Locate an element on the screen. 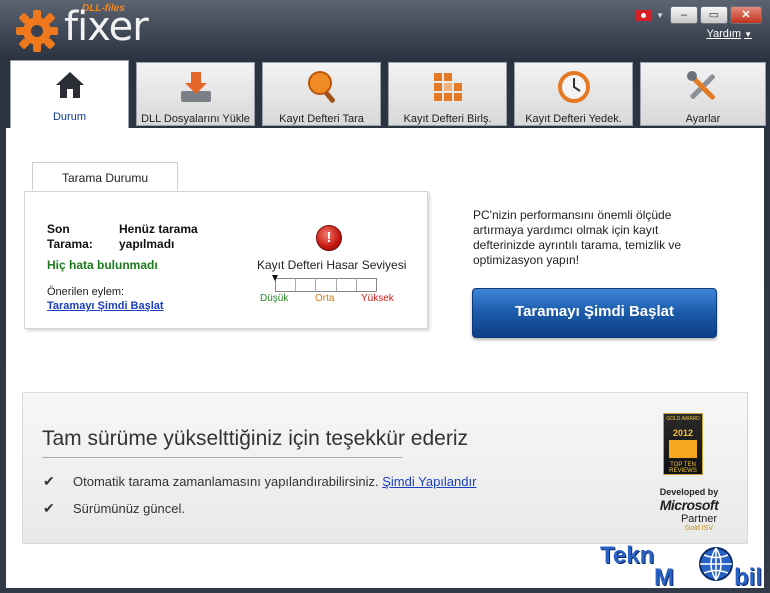 This screenshot has width=770, height=593. award-gold-label: GOLD AWARD is located at coordinates (683, 419).